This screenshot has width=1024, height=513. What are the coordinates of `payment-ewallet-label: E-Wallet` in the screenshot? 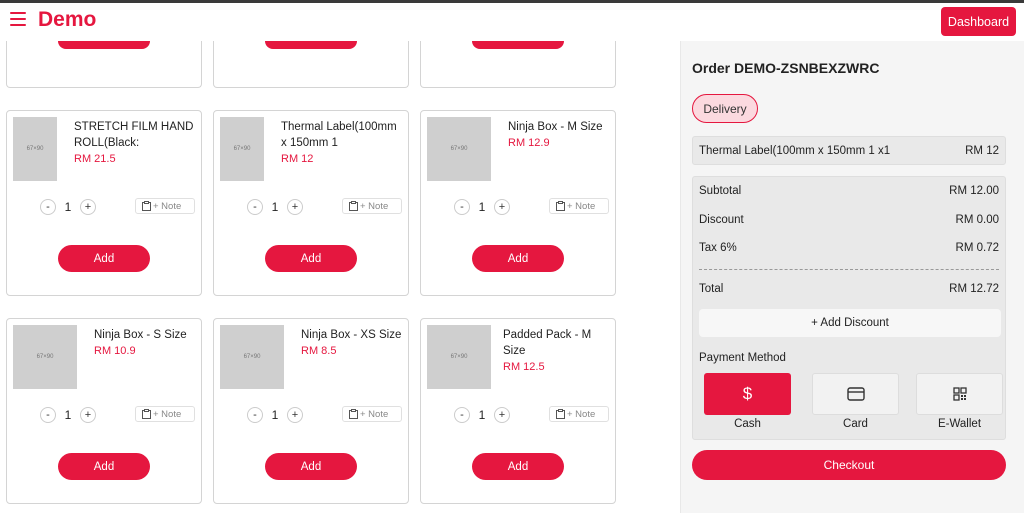 It's located at (959, 424).